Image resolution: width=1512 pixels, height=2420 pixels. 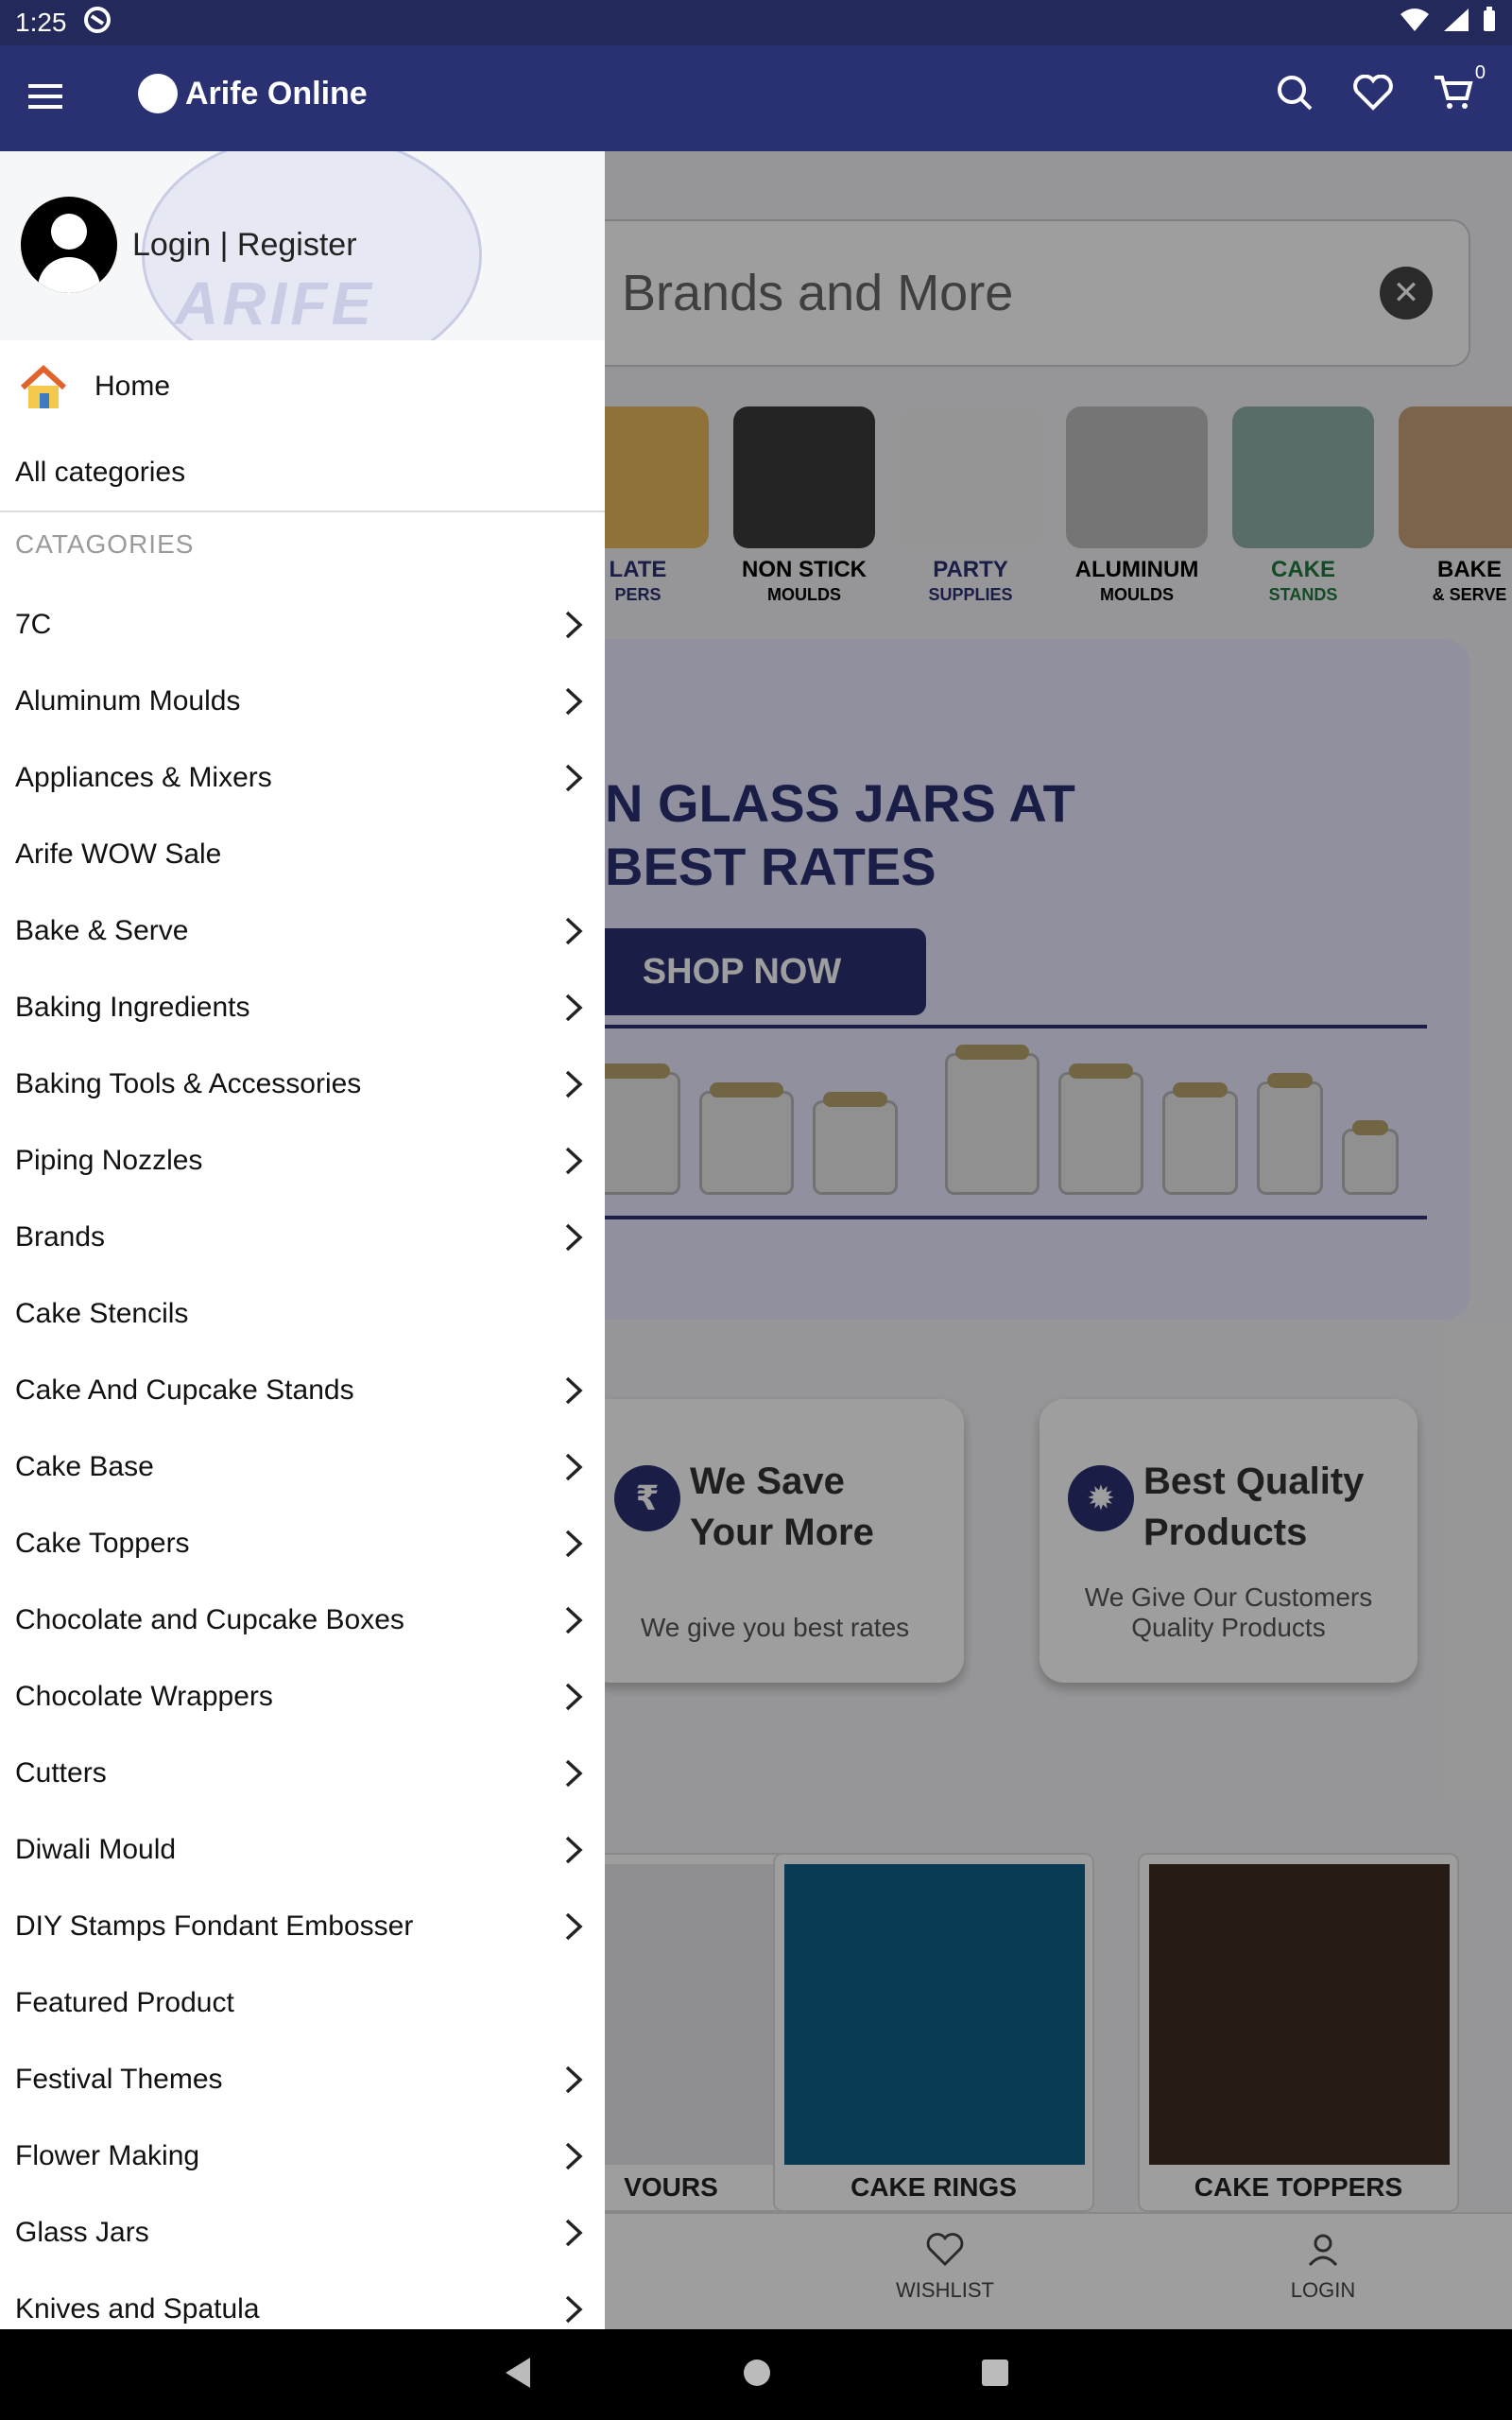 I want to click on drawer-section-title: CATAGORIES, so click(x=105, y=544).